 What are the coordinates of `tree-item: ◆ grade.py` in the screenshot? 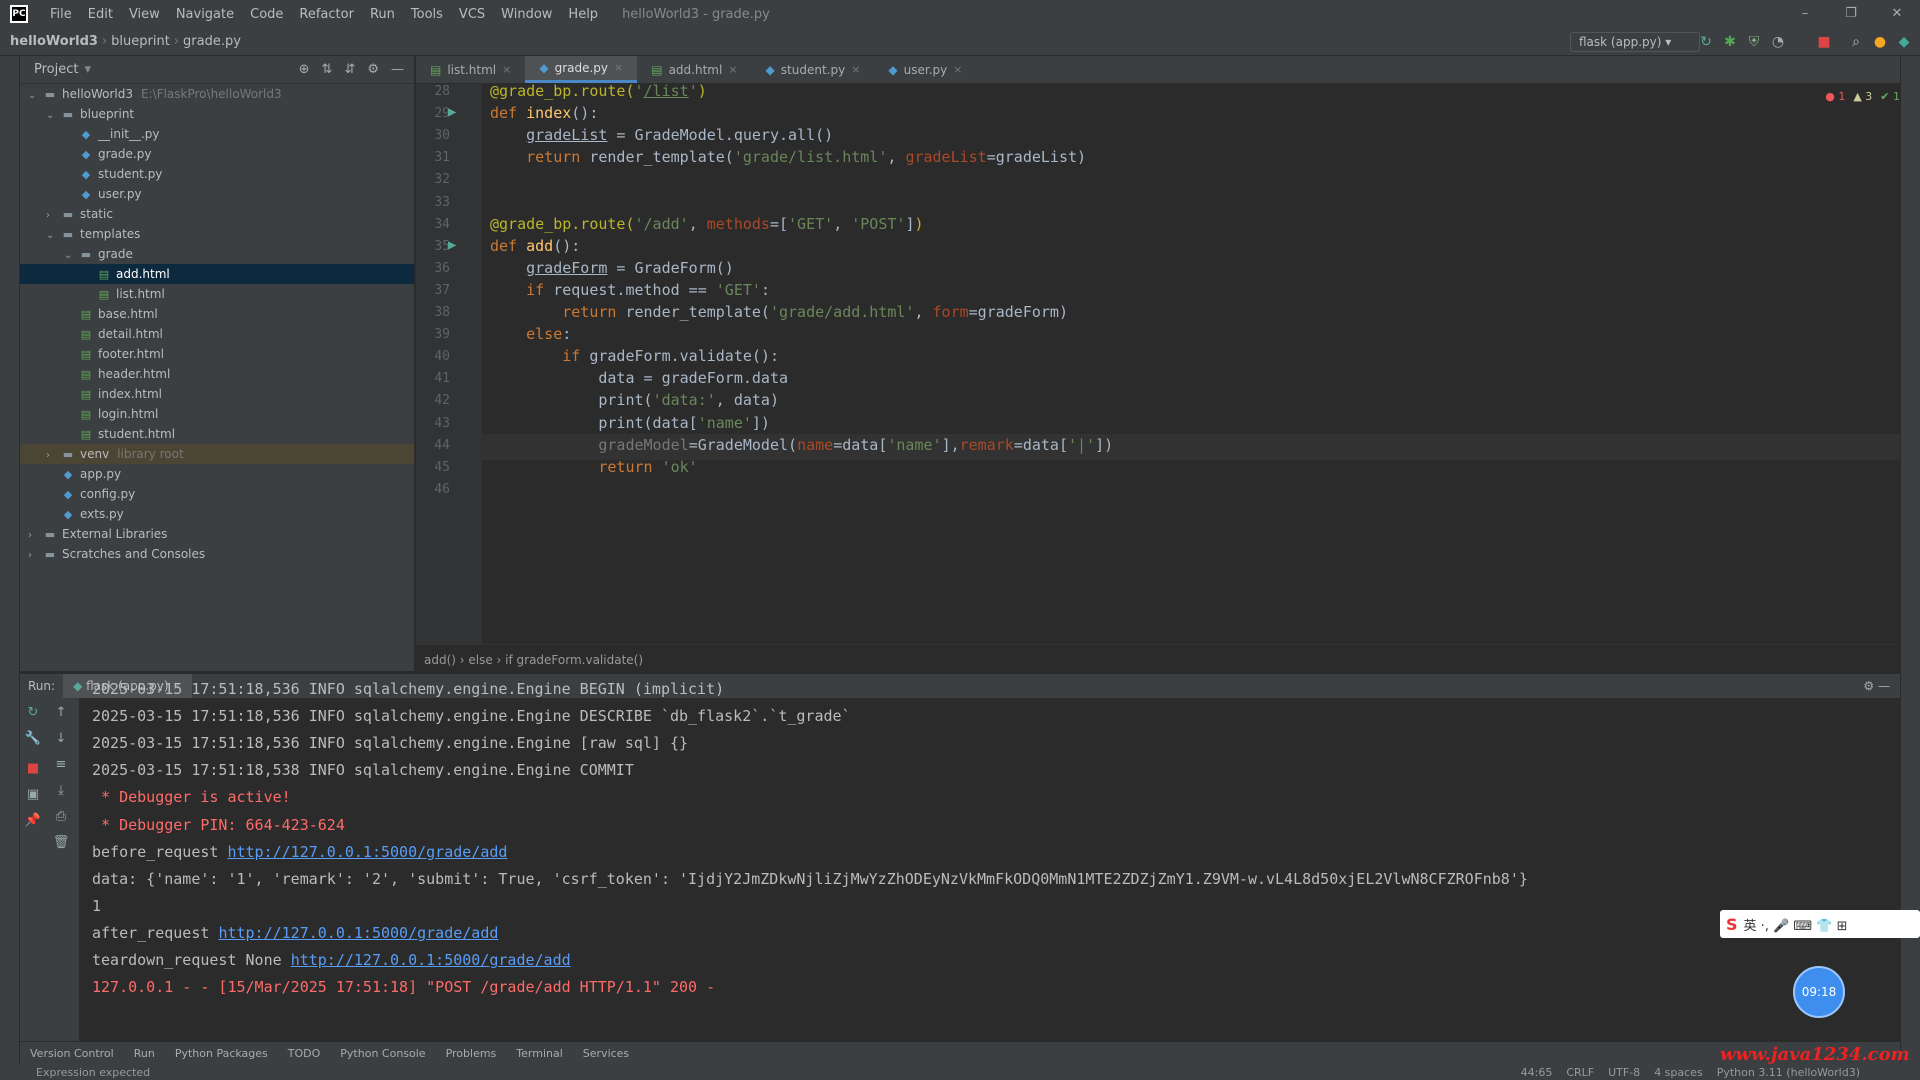 It's located at (217, 154).